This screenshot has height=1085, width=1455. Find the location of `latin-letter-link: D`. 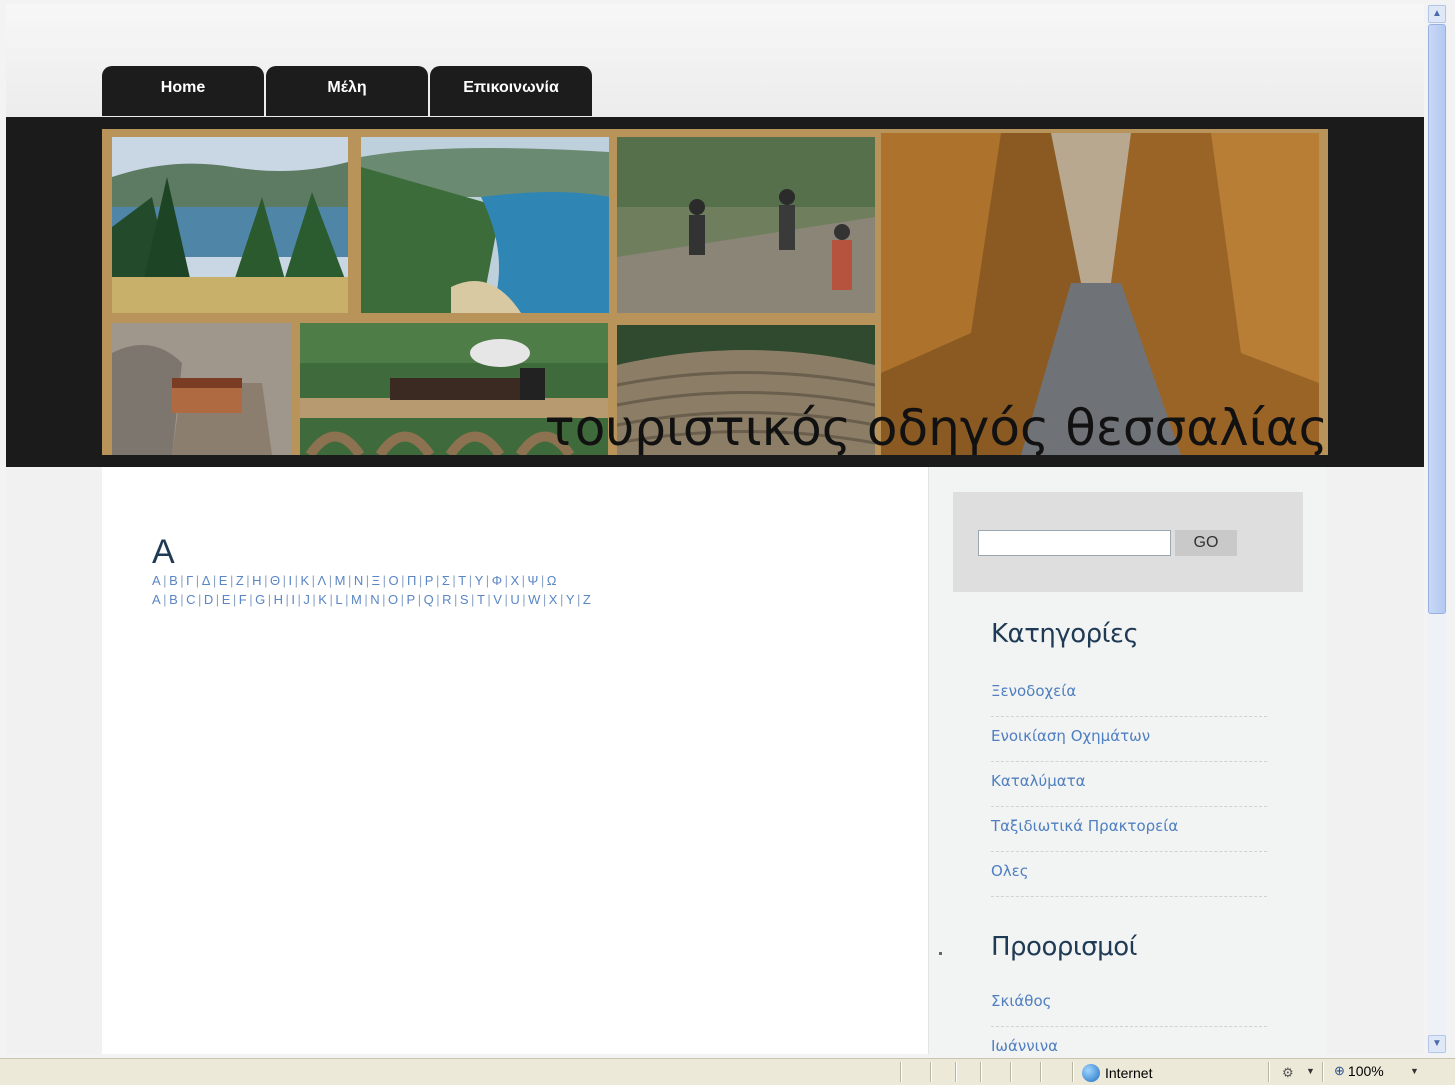

latin-letter-link: D is located at coordinates (209, 599).